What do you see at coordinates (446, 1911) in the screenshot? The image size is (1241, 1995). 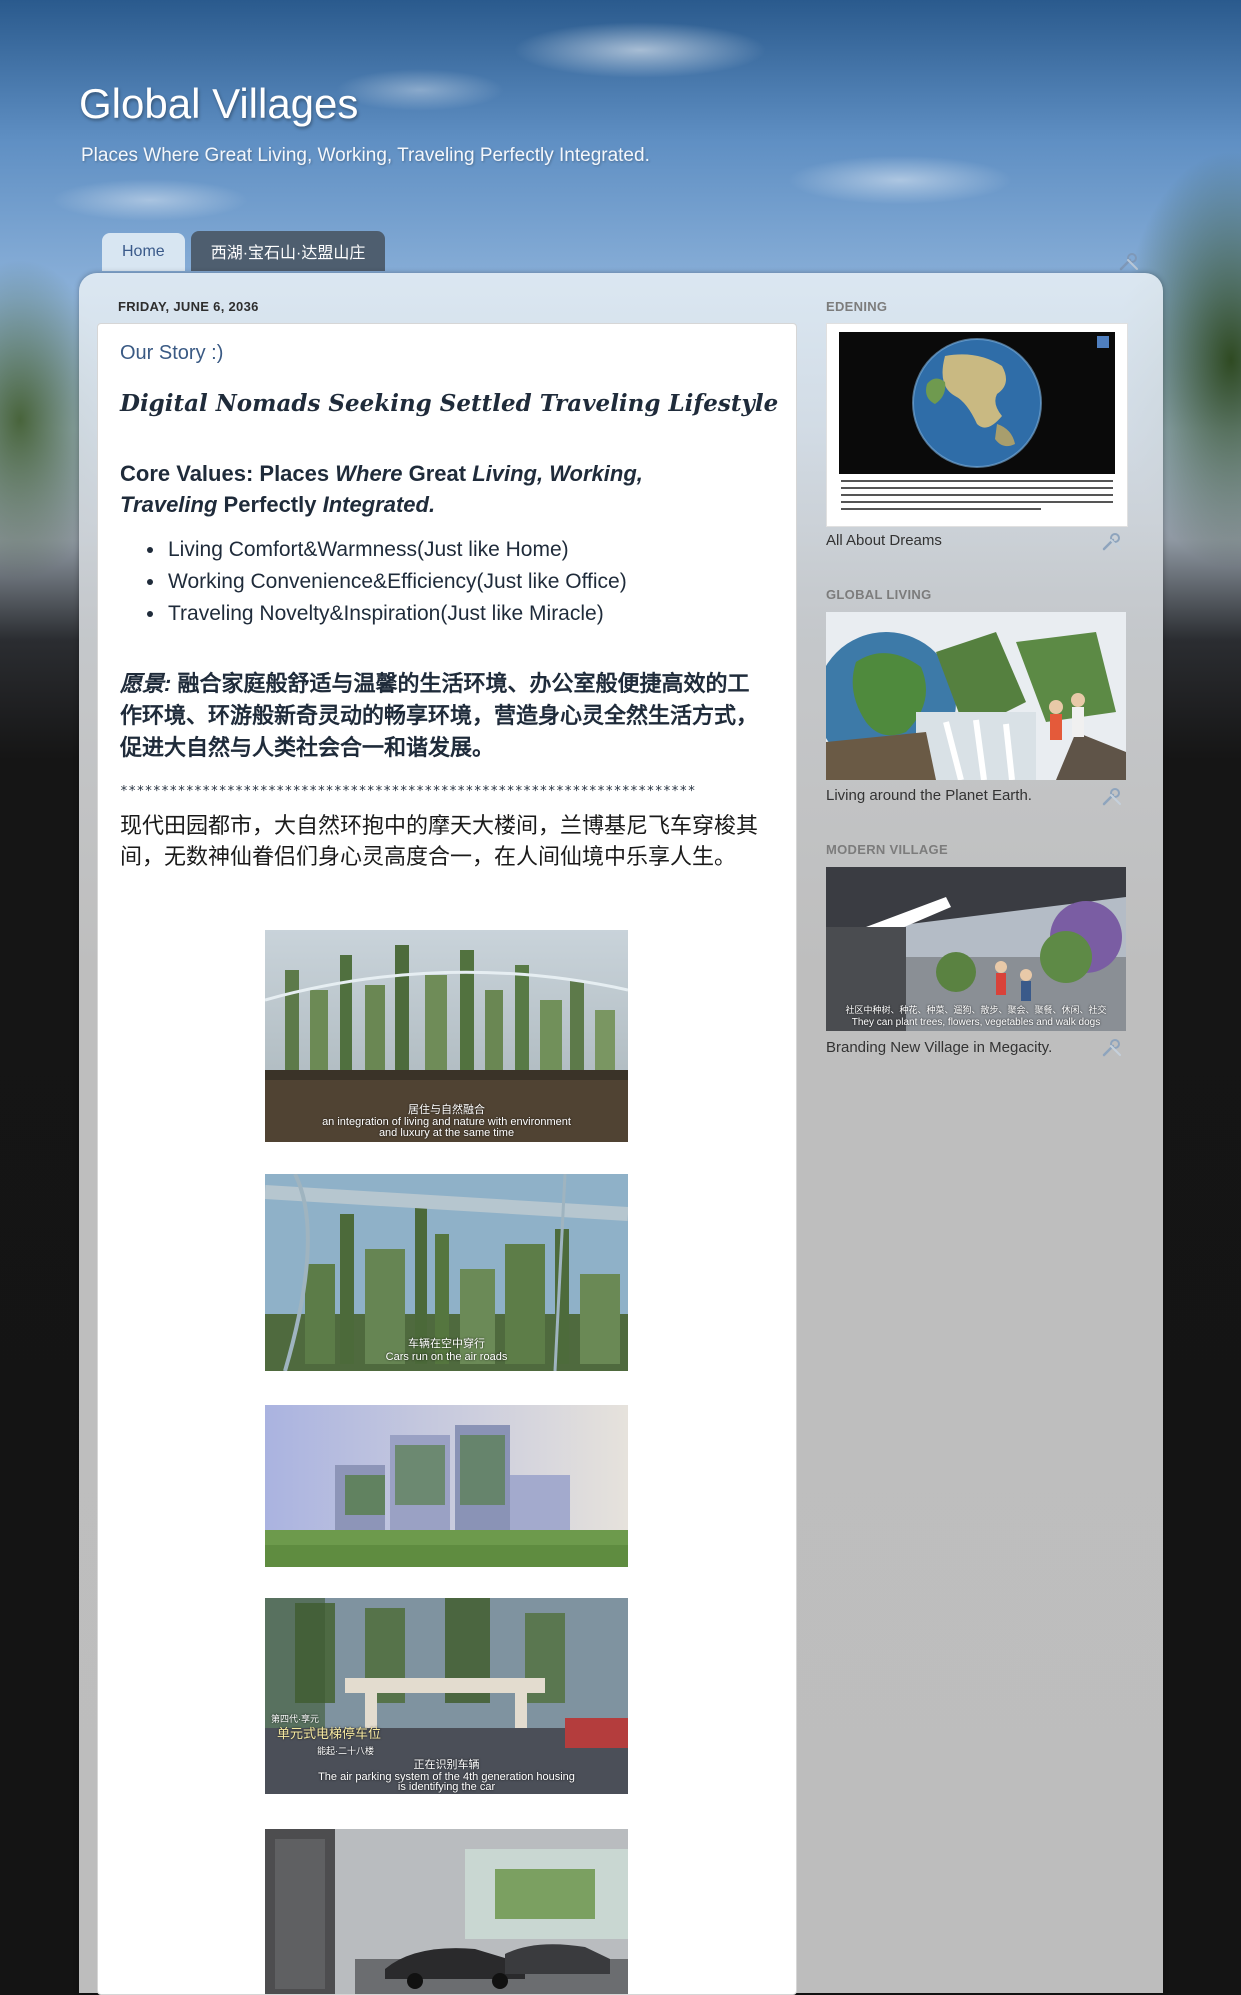 I see `post-image-garage-cars` at bounding box center [446, 1911].